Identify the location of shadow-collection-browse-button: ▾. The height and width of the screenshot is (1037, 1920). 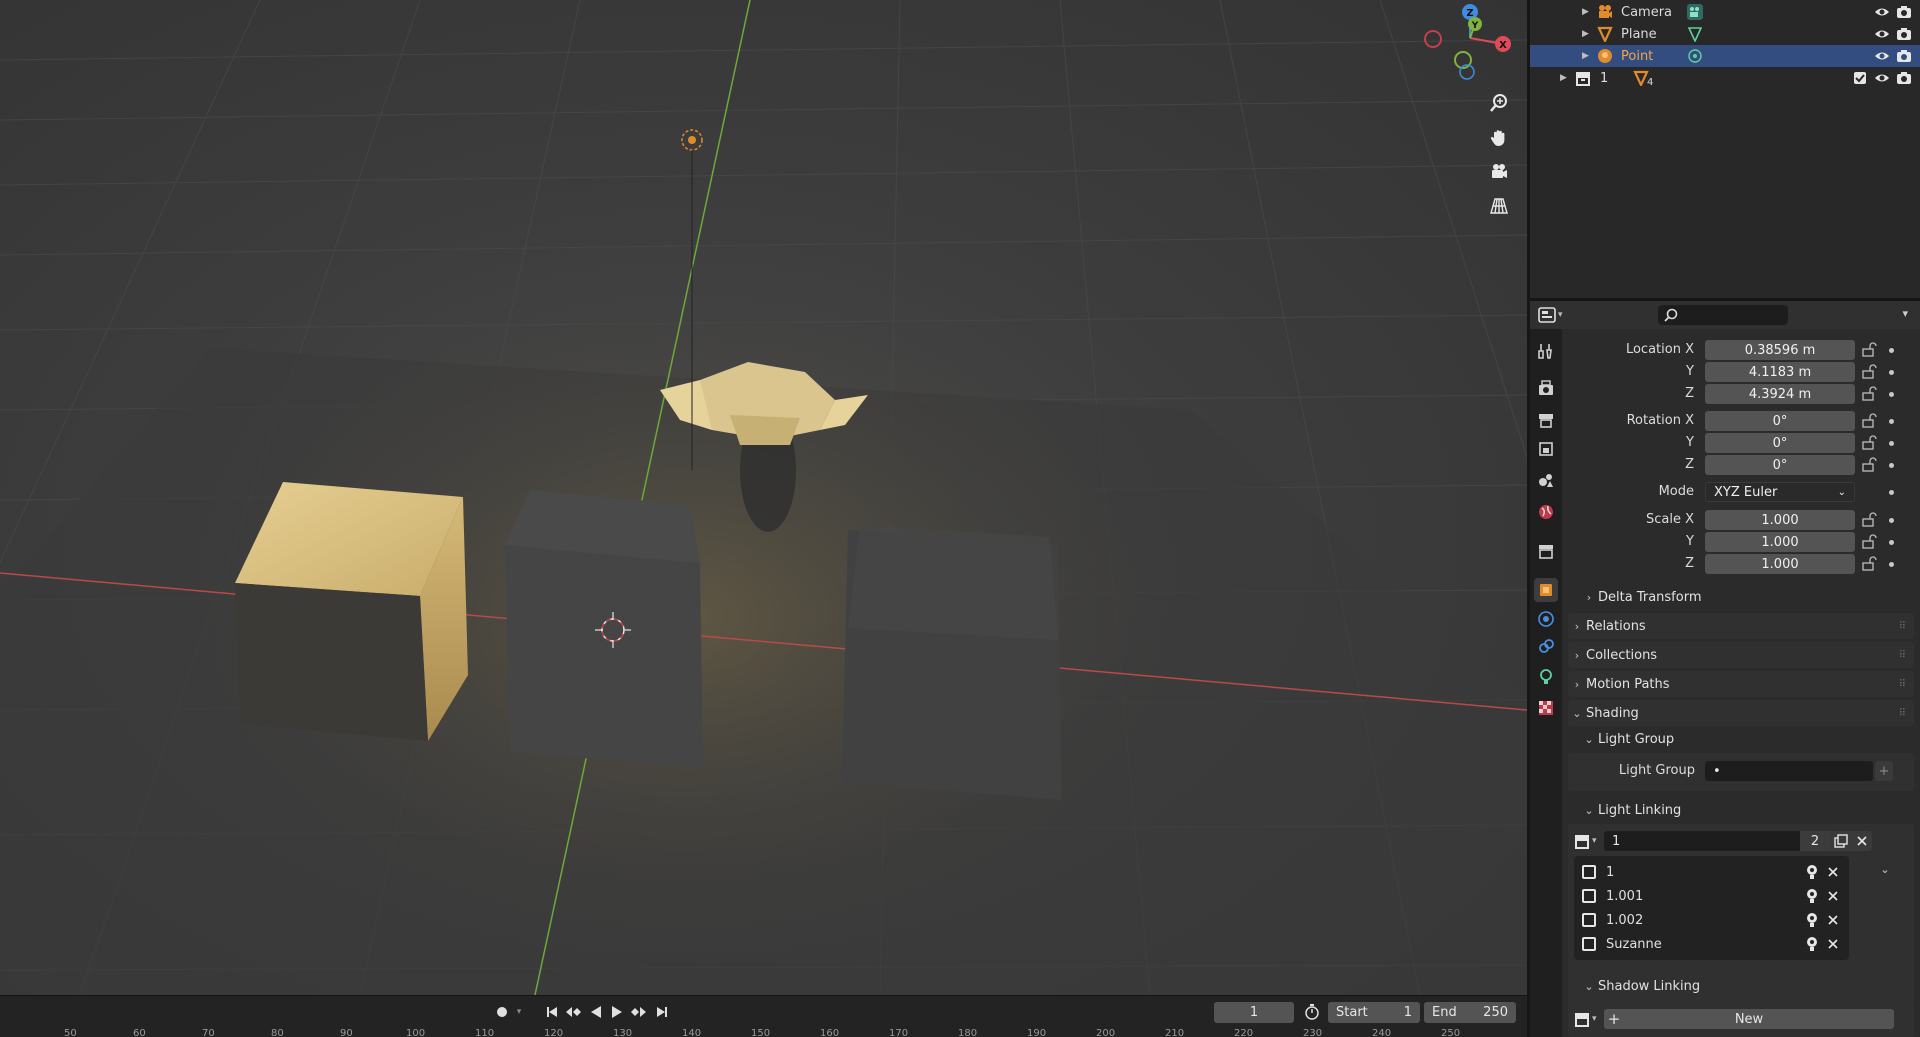
(1588, 1019).